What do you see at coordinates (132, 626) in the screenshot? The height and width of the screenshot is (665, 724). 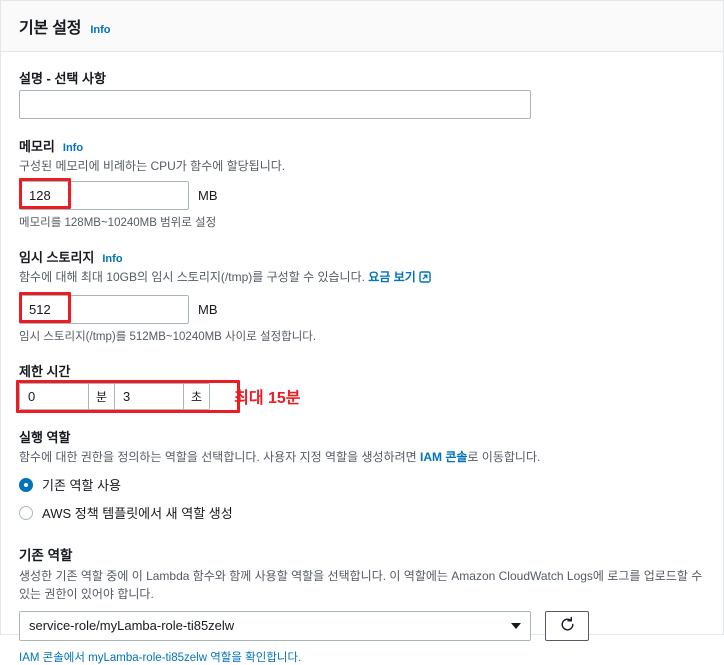 I see `existing-role-selected-value: service-role/myLamba-role-ti85zelw` at bounding box center [132, 626].